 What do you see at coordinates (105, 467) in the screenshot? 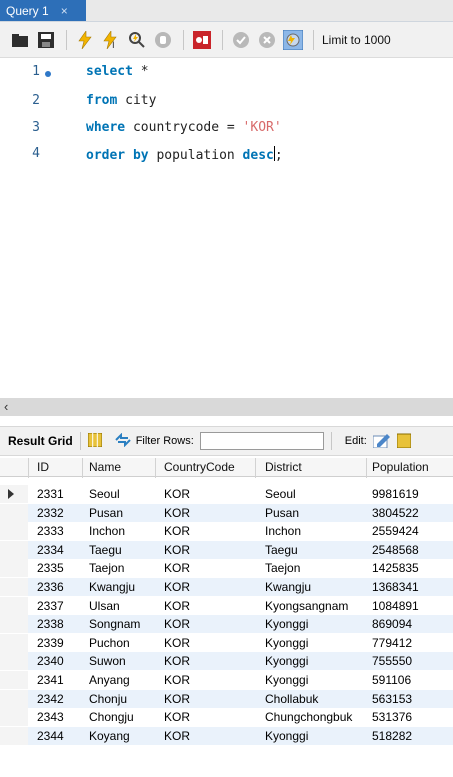
I see `column-header-name: Name` at bounding box center [105, 467].